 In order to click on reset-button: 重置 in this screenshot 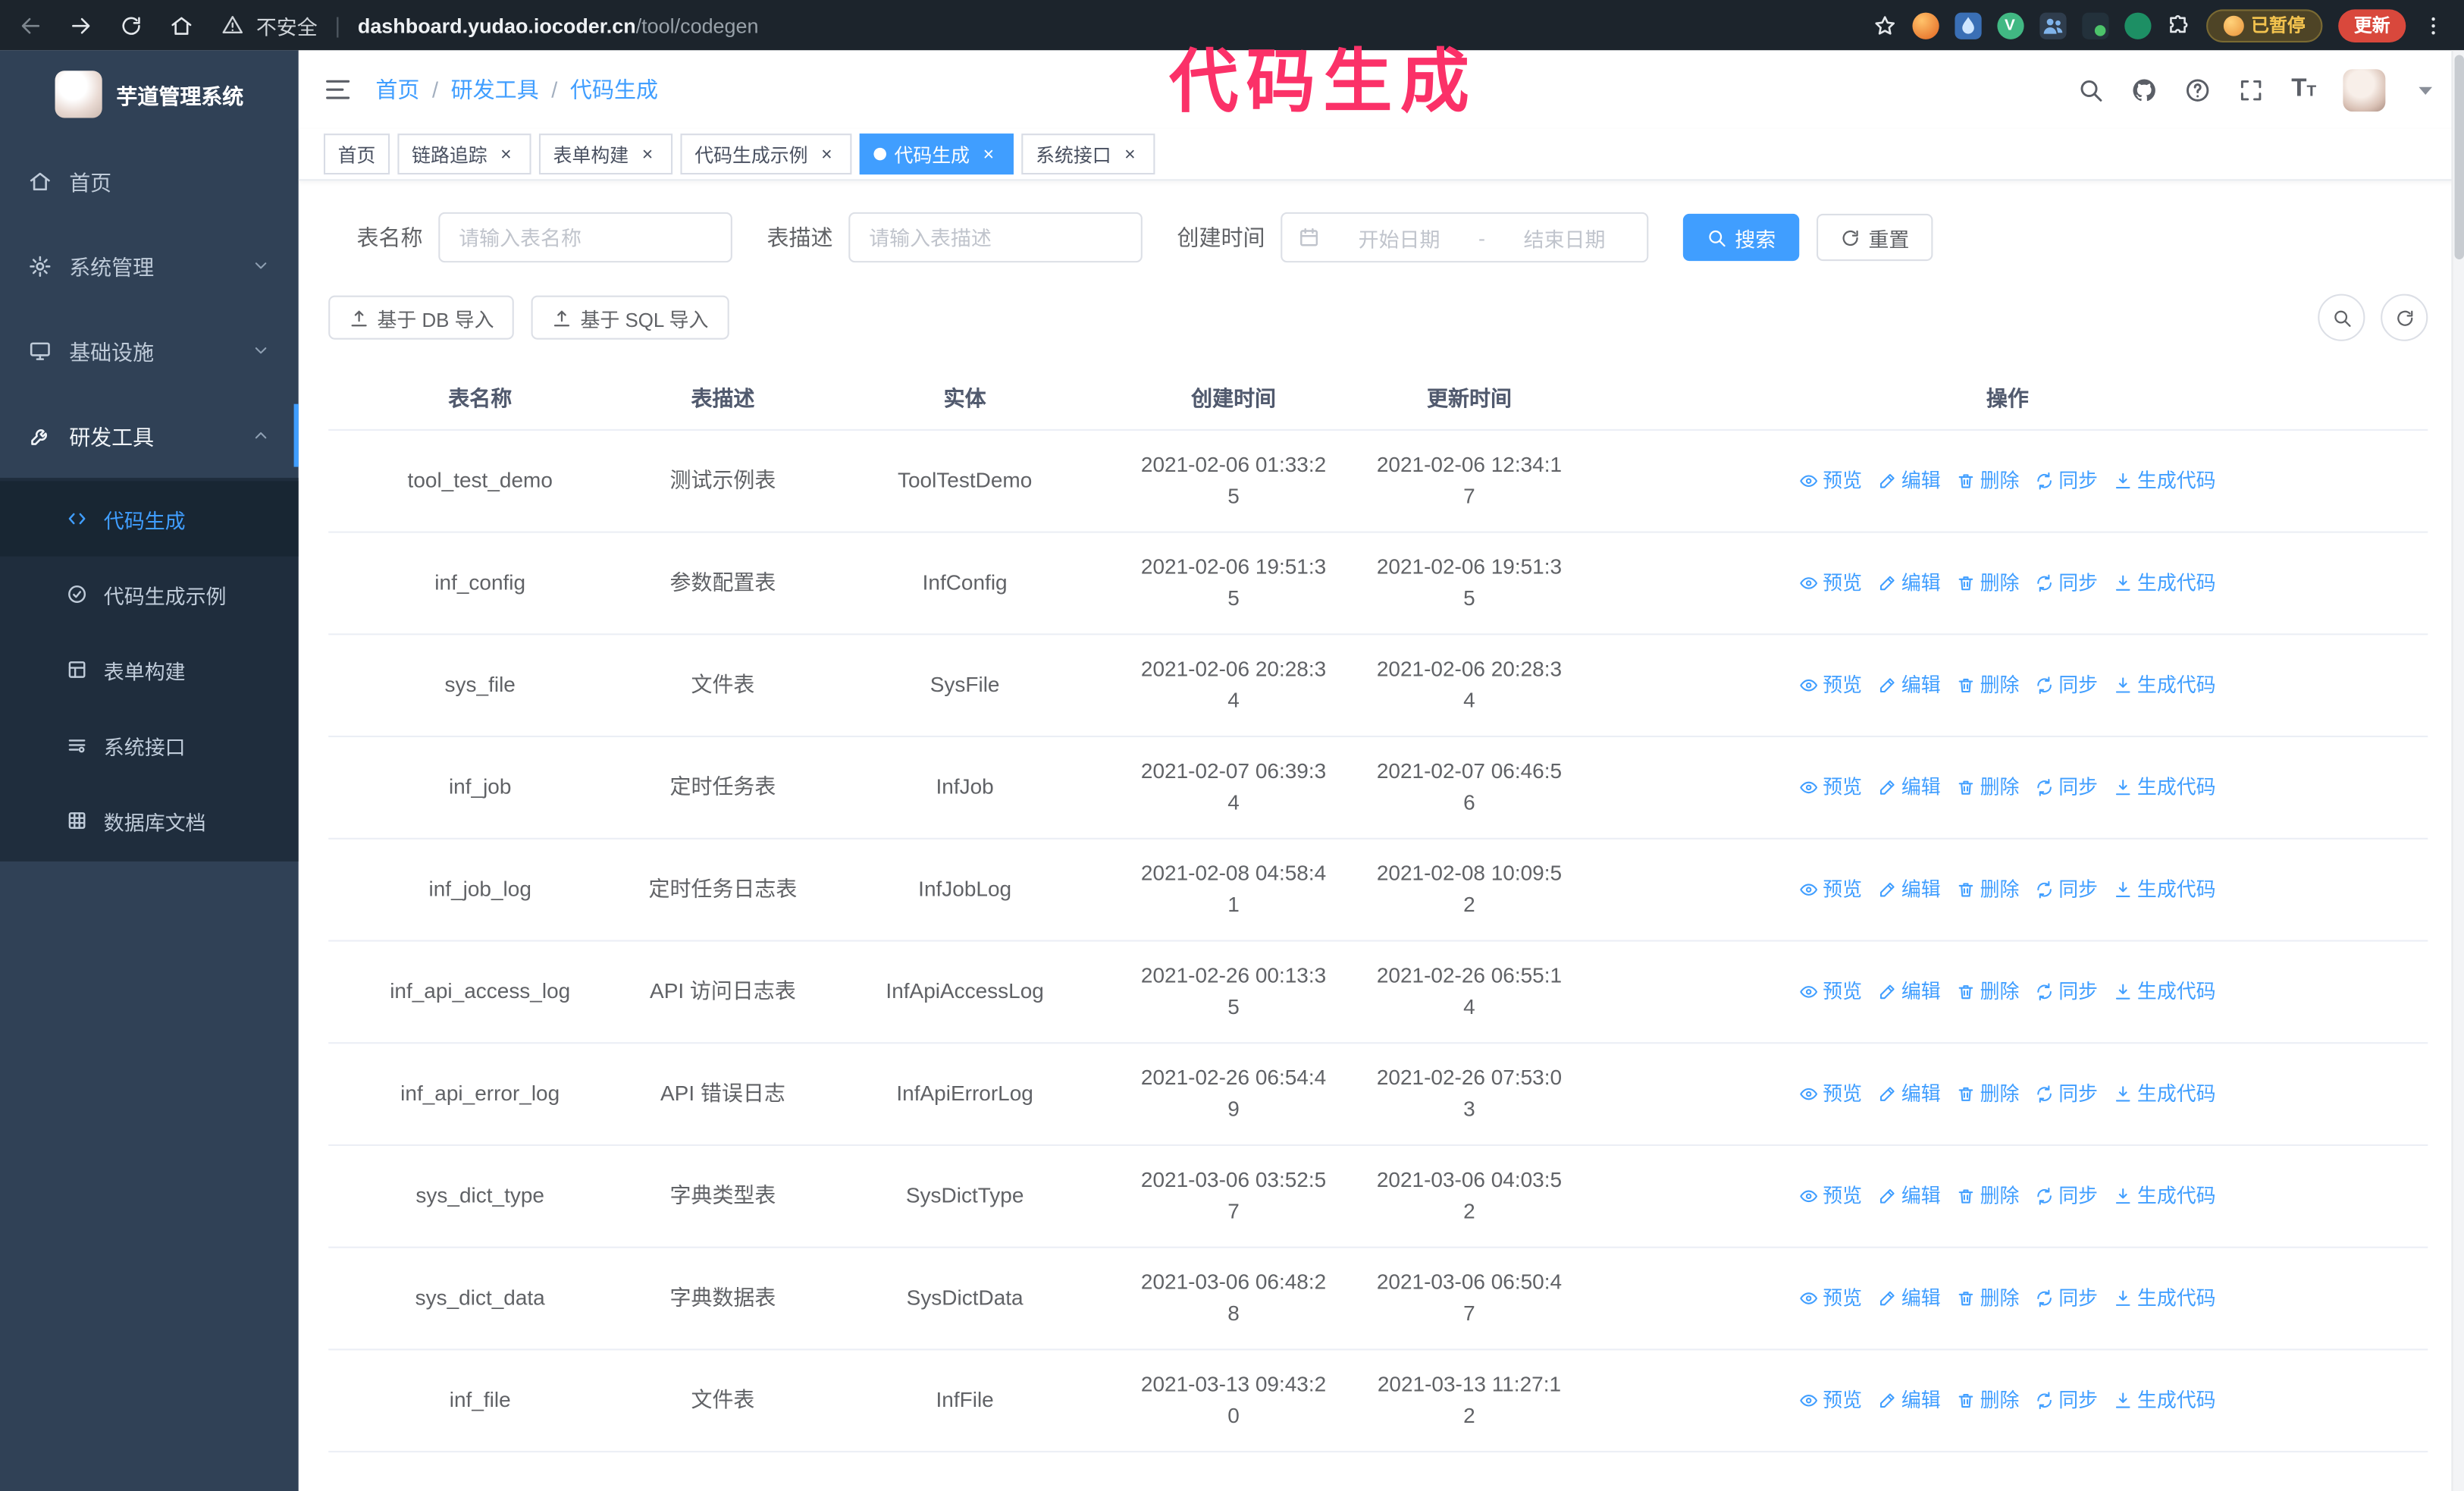, I will do `click(1875, 237)`.